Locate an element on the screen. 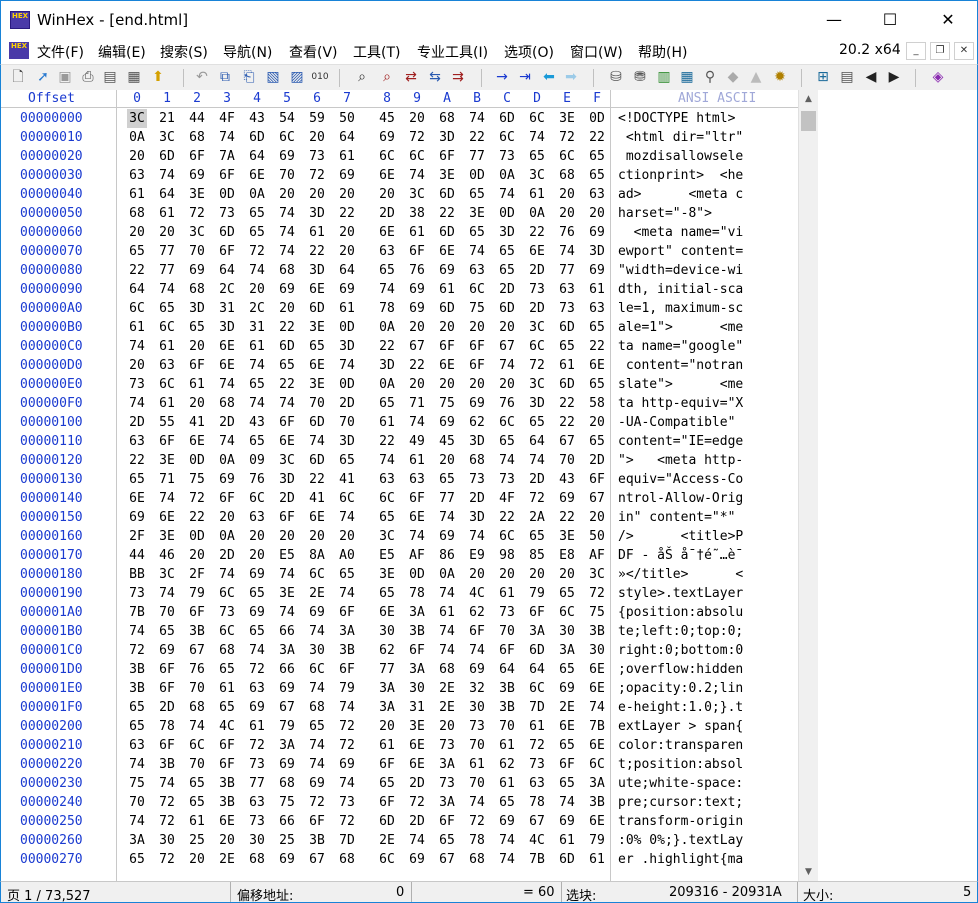  ascii-text: ntrol-Allow-Orig is located at coordinates (680, 498).